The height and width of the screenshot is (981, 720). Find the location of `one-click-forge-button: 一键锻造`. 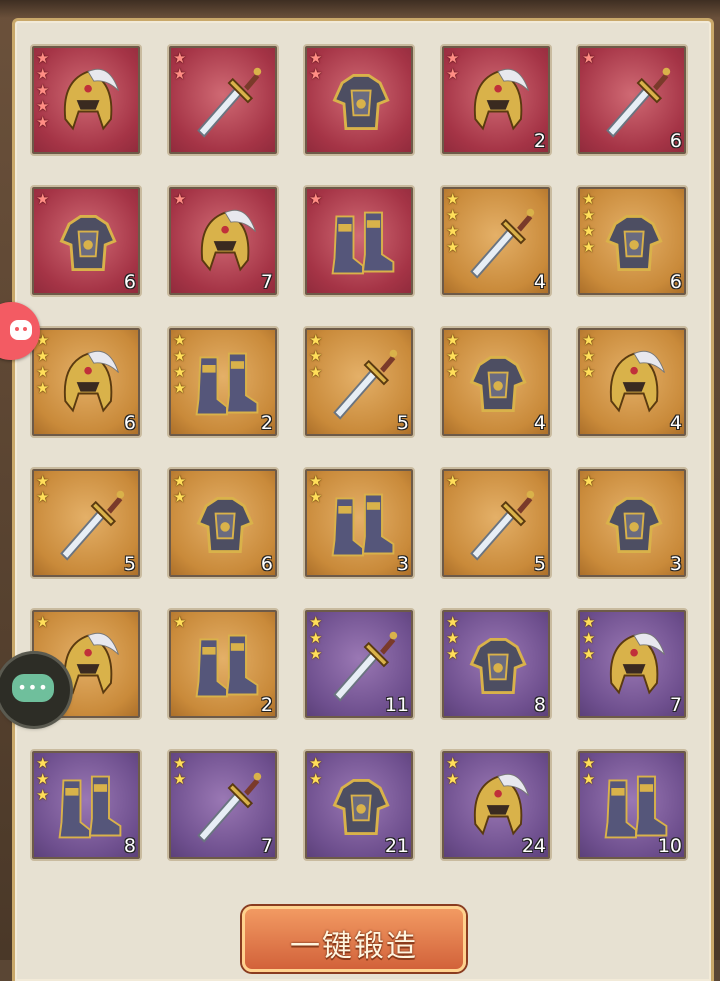

one-click-forge-button: 一键锻造 is located at coordinates (354, 939).